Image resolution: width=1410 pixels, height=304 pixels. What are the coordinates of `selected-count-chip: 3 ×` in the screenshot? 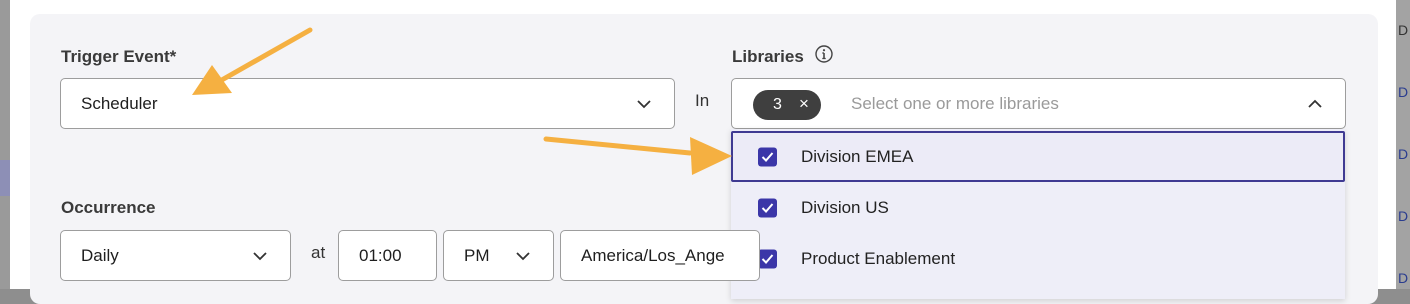 It's located at (787, 105).